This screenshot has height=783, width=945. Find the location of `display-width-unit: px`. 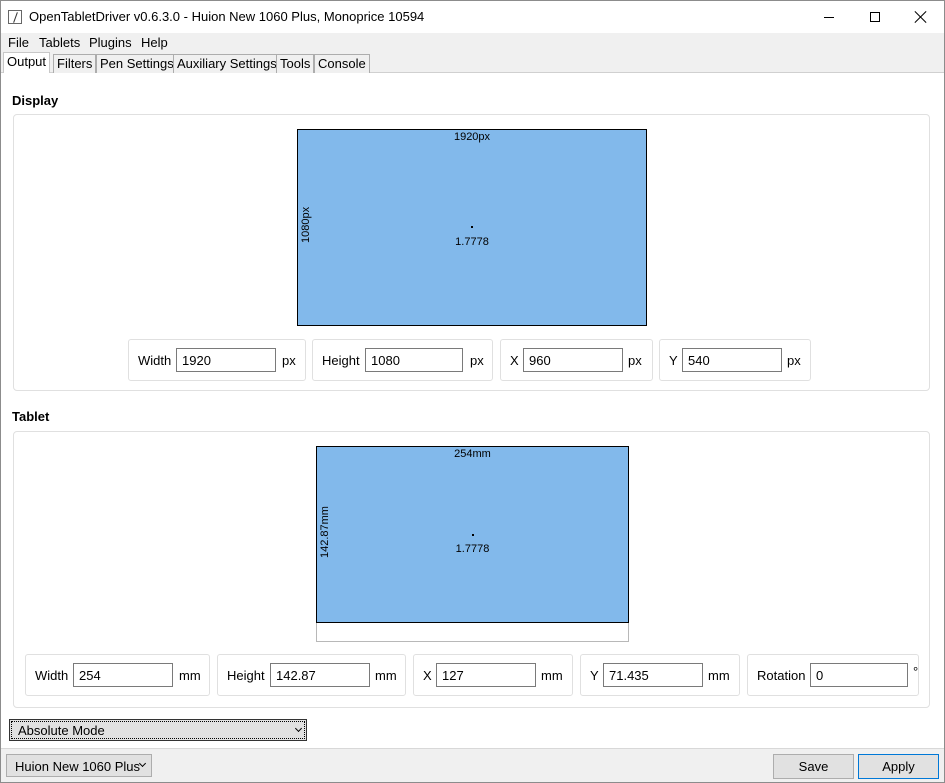

display-width-unit: px is located at coordinates (289, 360).